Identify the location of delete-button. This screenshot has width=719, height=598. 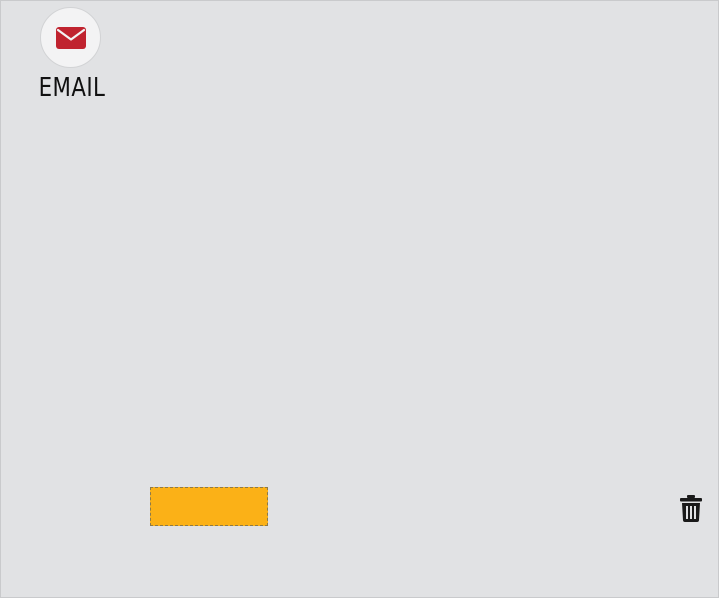
(691, 508).